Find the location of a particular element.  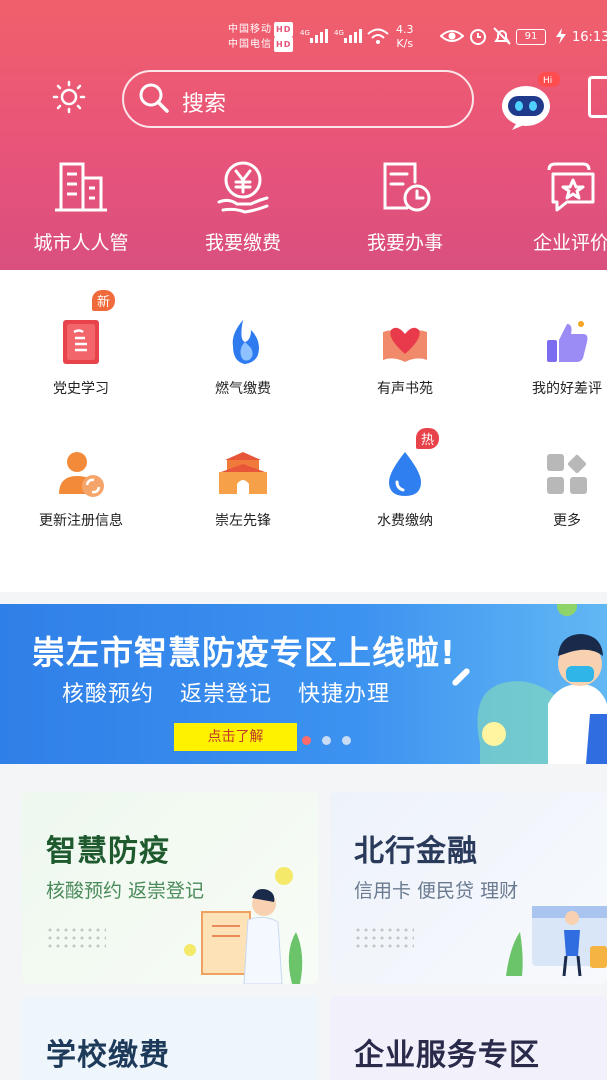

search-icon is located at coordinates (154, 98).